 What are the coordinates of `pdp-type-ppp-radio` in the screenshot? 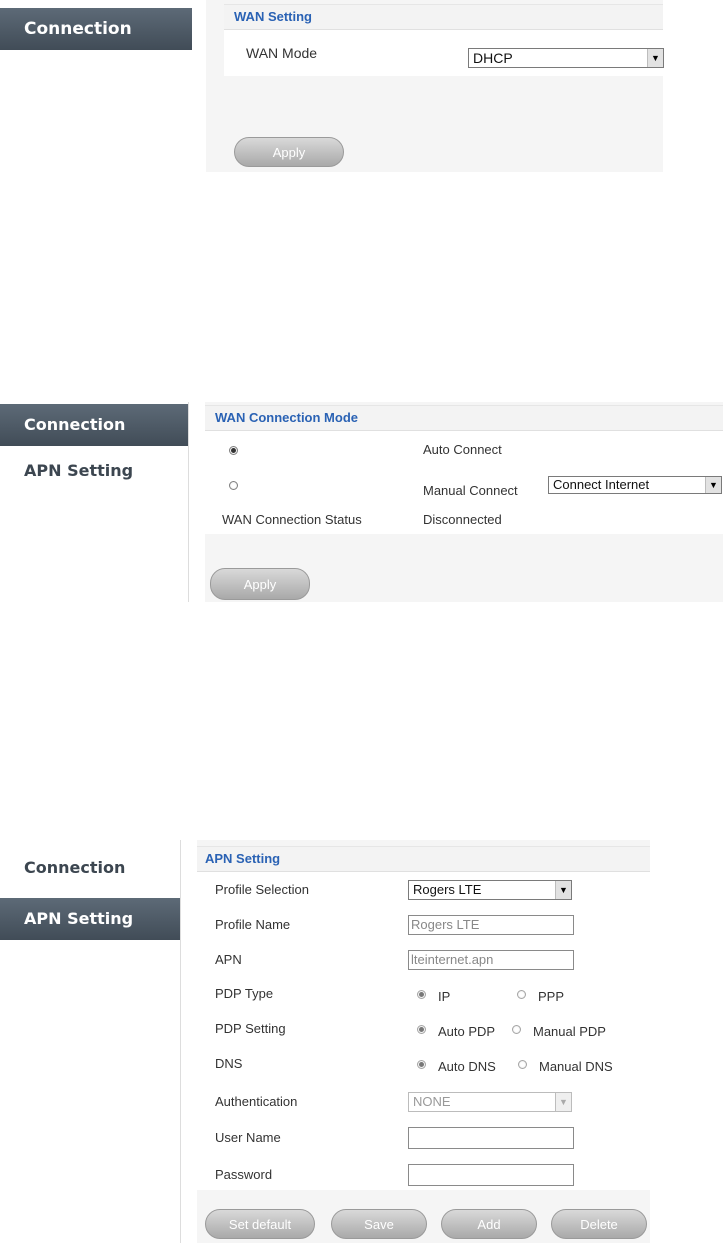 It's located at (521, 994).